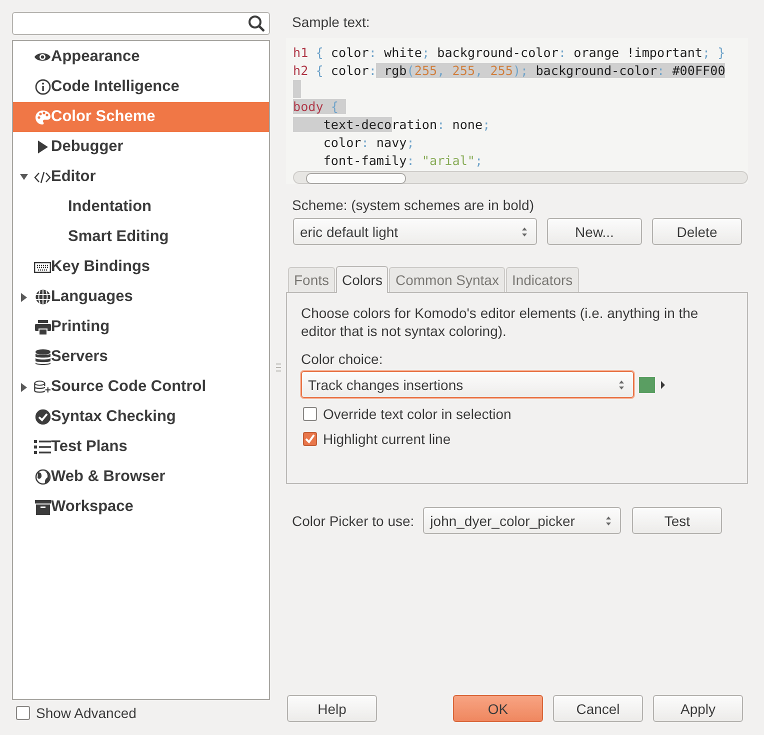 This screenshot has width=764, height=735. I want to click on action-button: Delete, so click(697, 231).